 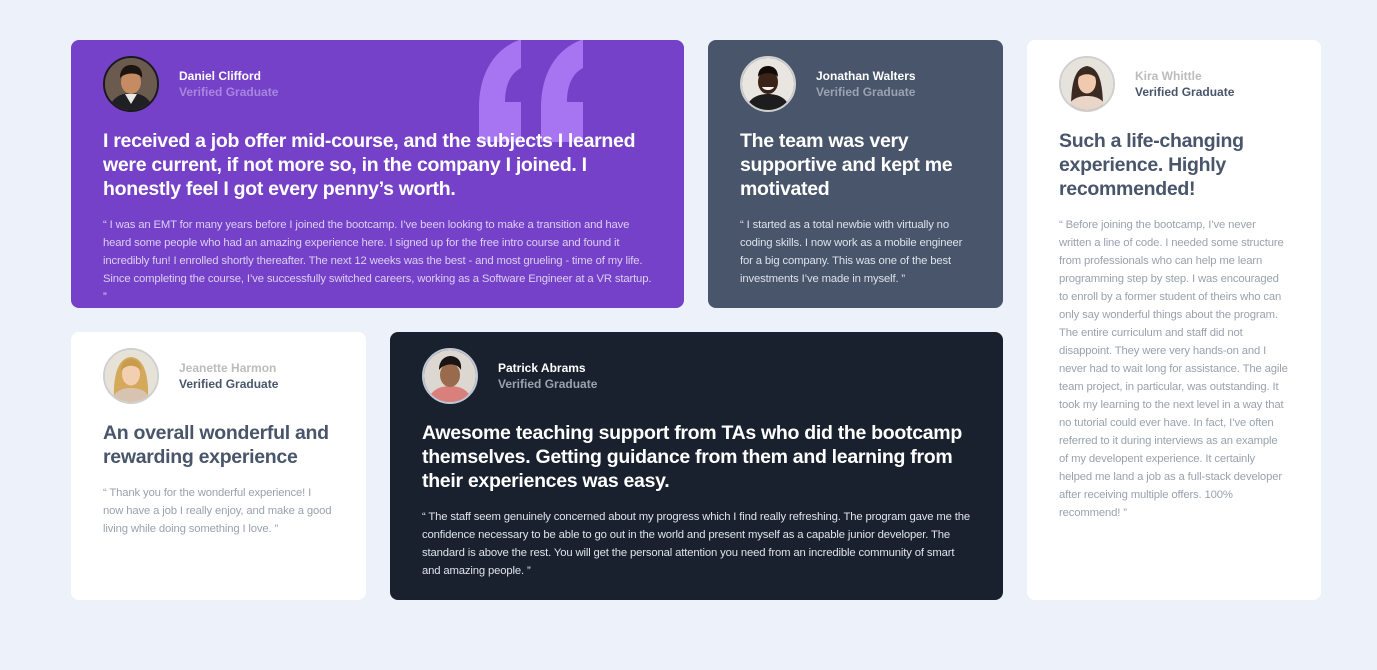 I want to click on author-info: Daniel Clifford Verified Graduate, so click(x=228, y=84).